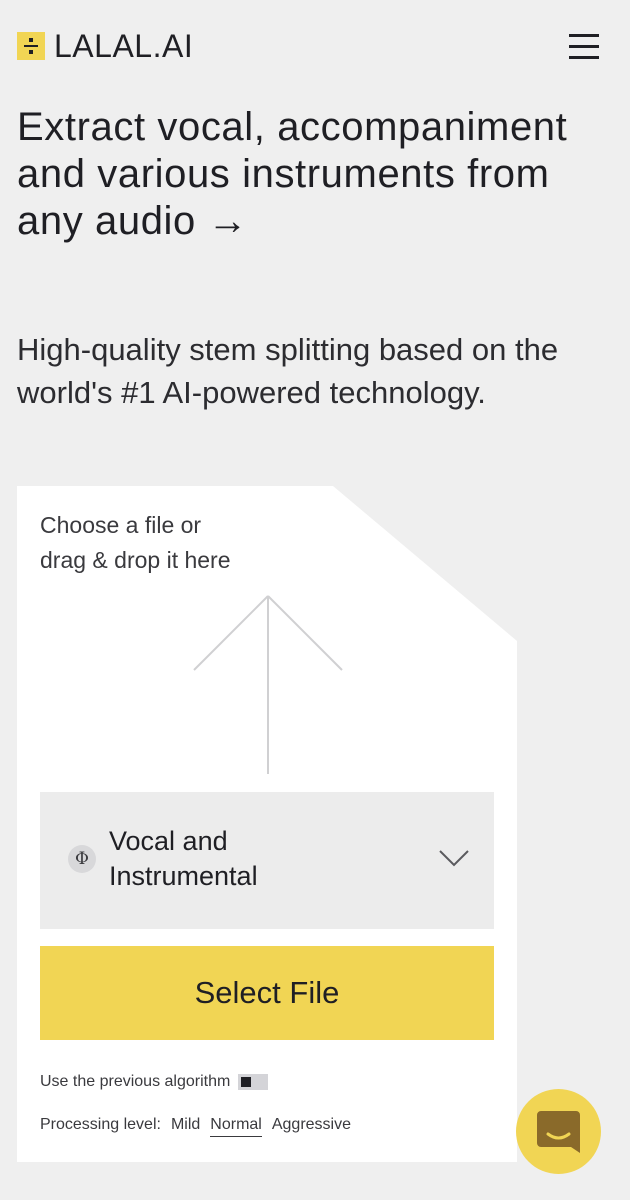 The height and width of the screenshot is (1200, 630). What do you see at coordinates (124, 46) in the screenshot?
I see `logo-text: LALAL.AI` at bounding box center [124, 46].